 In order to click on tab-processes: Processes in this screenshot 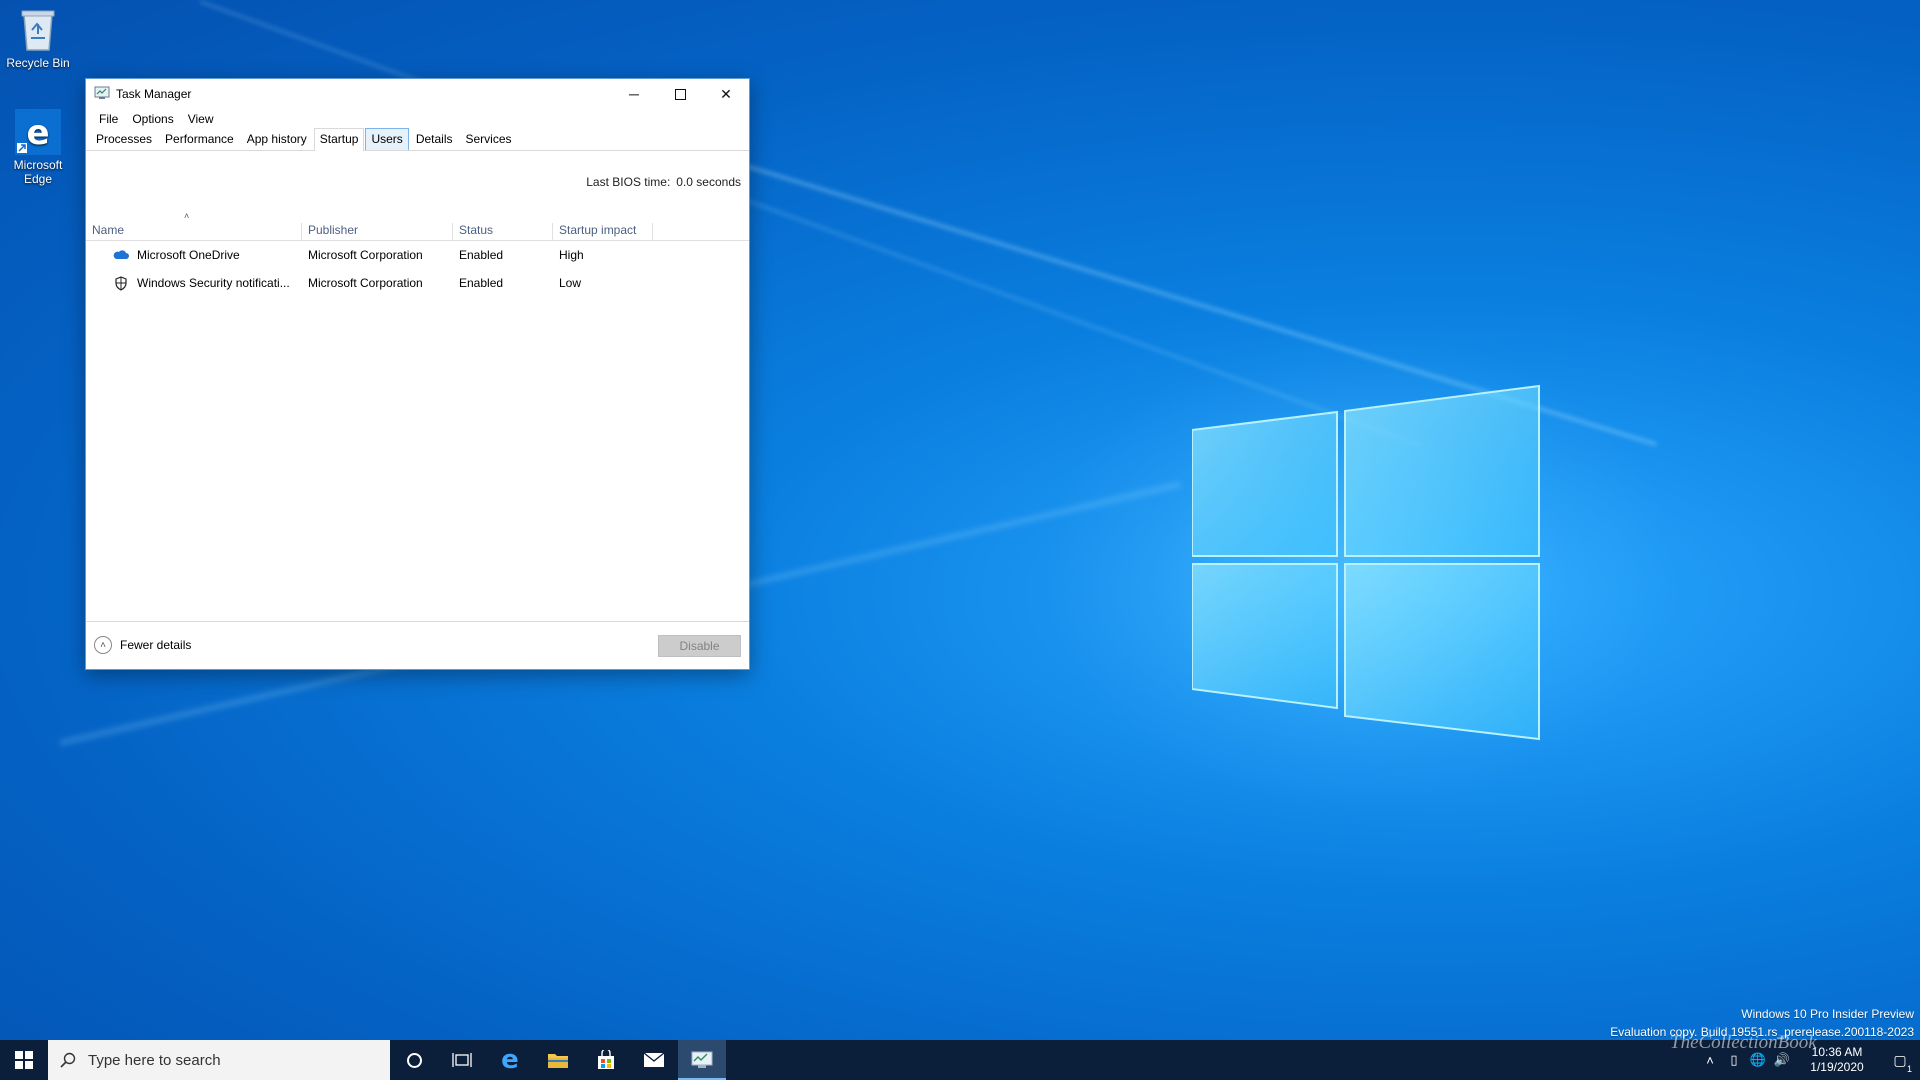, I will do `click(124, 139)`.